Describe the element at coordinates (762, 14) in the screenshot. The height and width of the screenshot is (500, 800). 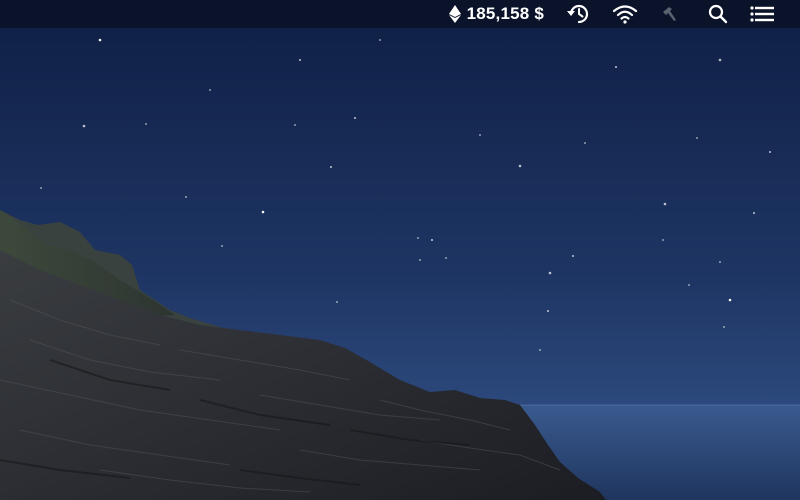
I see `notification-center-icon` at that location.